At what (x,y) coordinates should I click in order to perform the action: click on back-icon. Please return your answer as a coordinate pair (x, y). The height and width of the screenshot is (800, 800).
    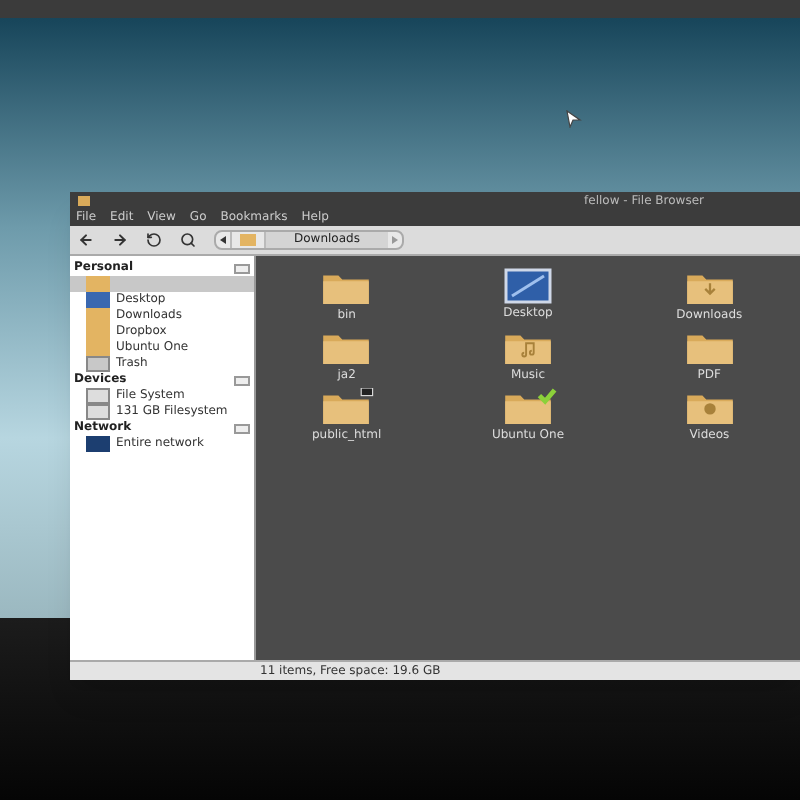
    Looking at the image, I should click on (86, 240).